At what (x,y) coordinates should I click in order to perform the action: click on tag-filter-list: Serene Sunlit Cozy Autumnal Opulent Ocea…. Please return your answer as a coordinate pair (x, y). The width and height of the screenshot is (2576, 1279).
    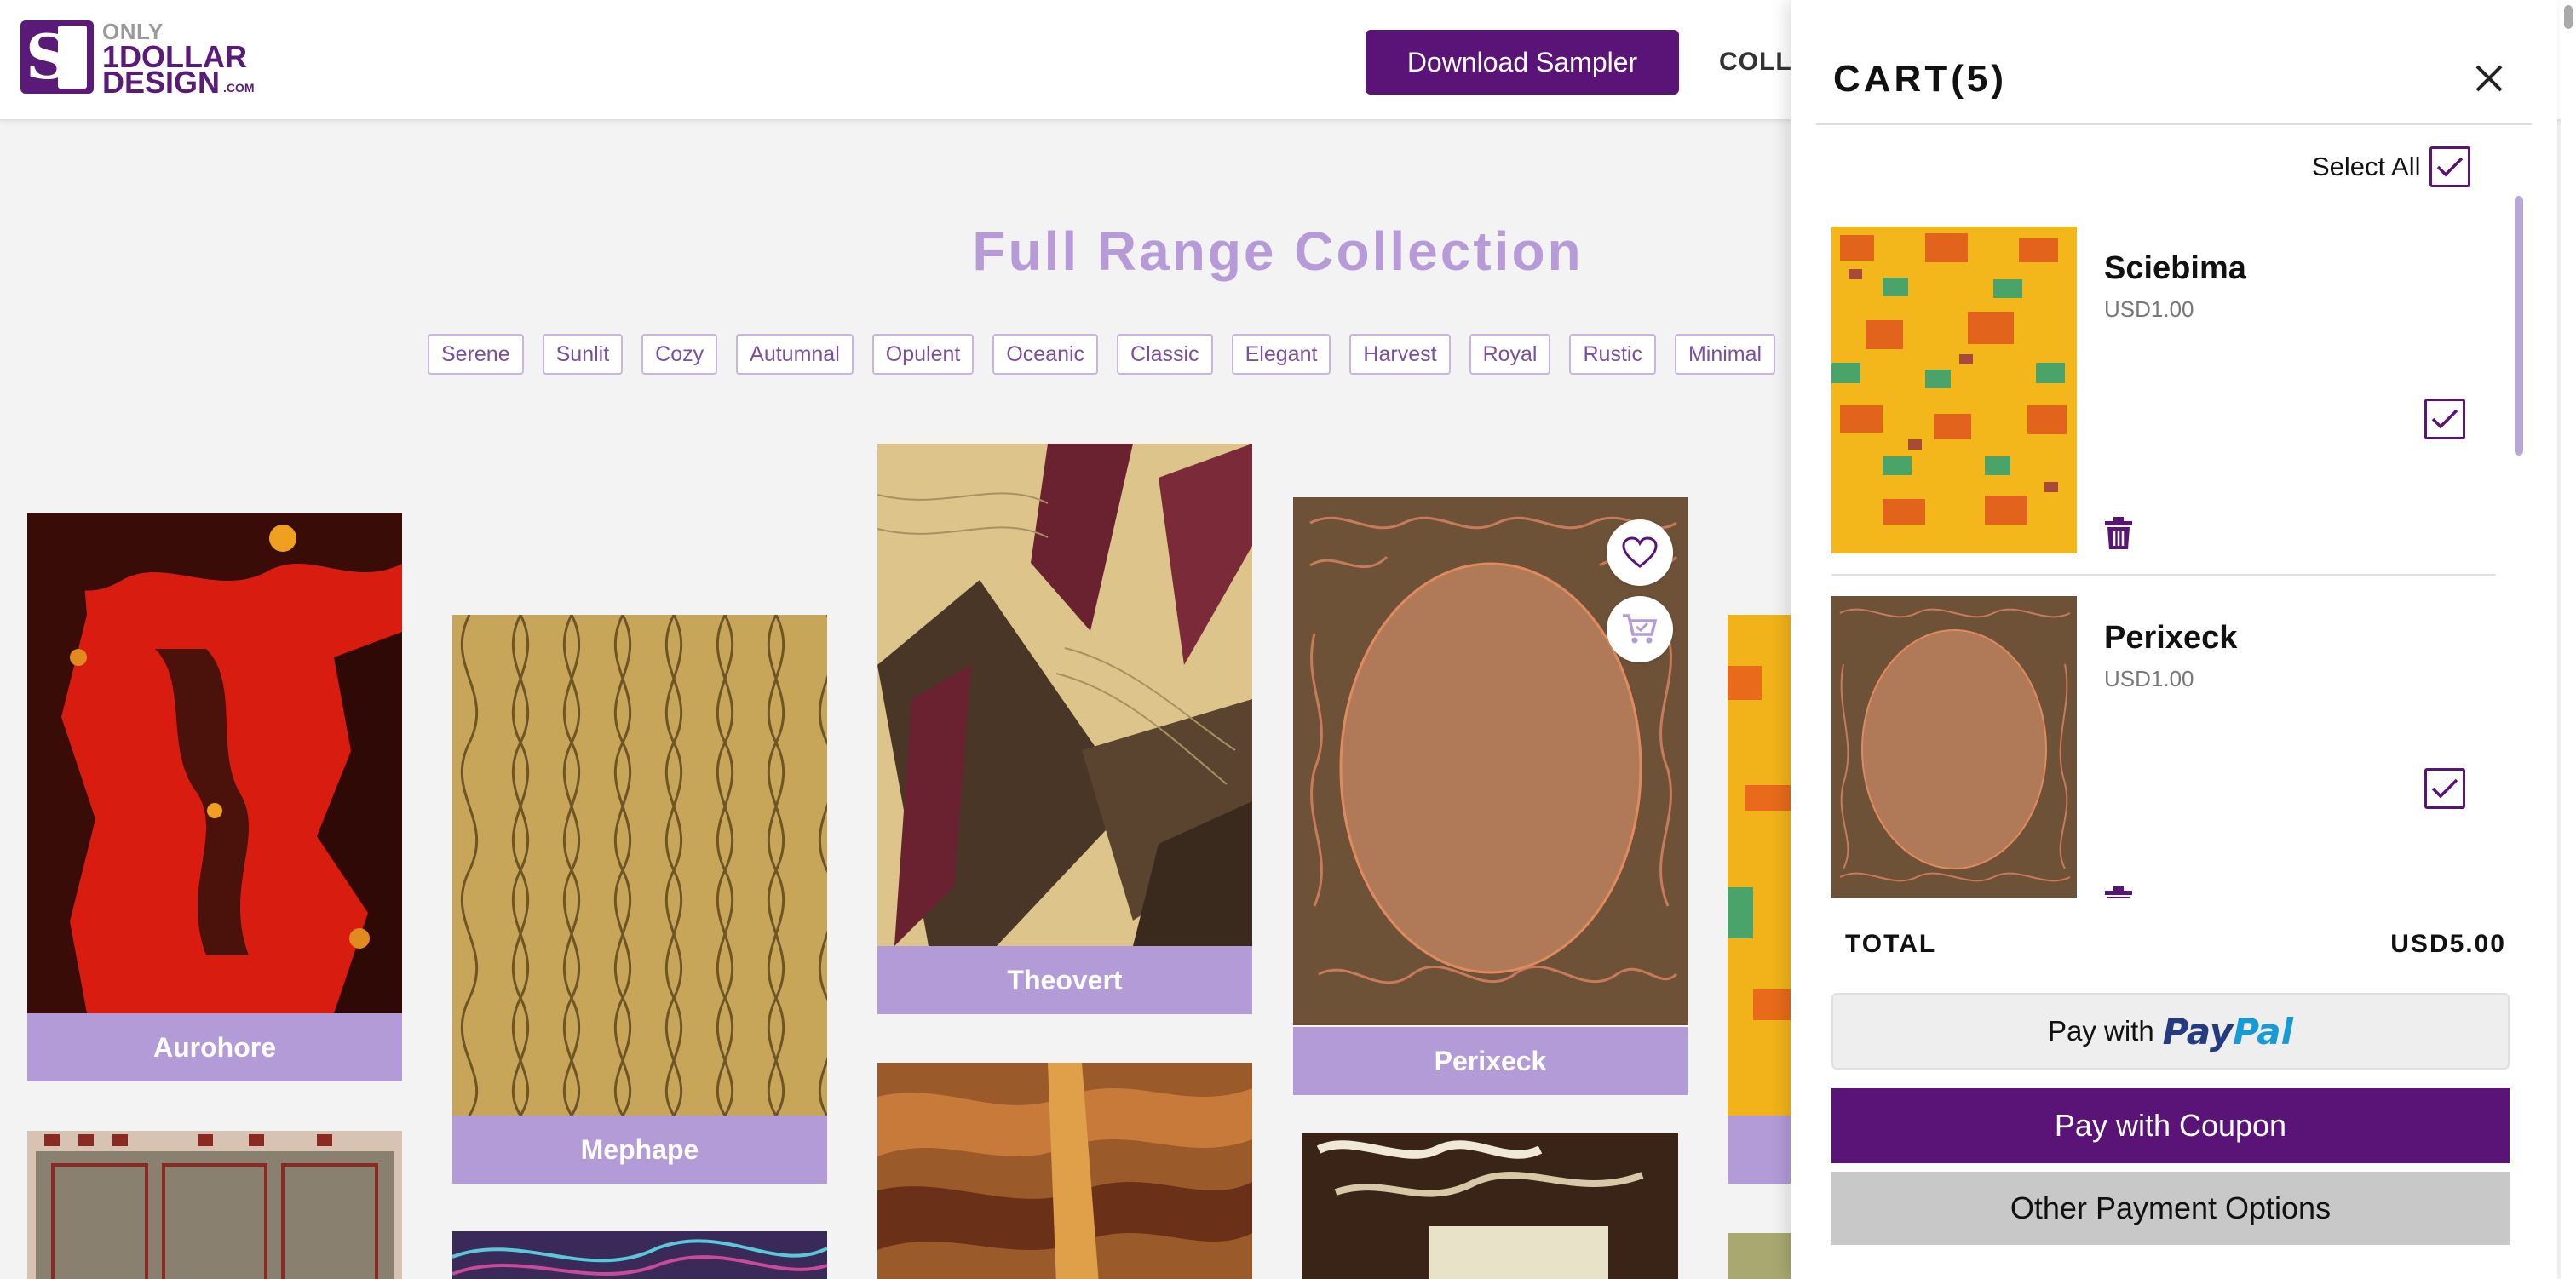
    Looking at the image, I should click on (1102, 355).